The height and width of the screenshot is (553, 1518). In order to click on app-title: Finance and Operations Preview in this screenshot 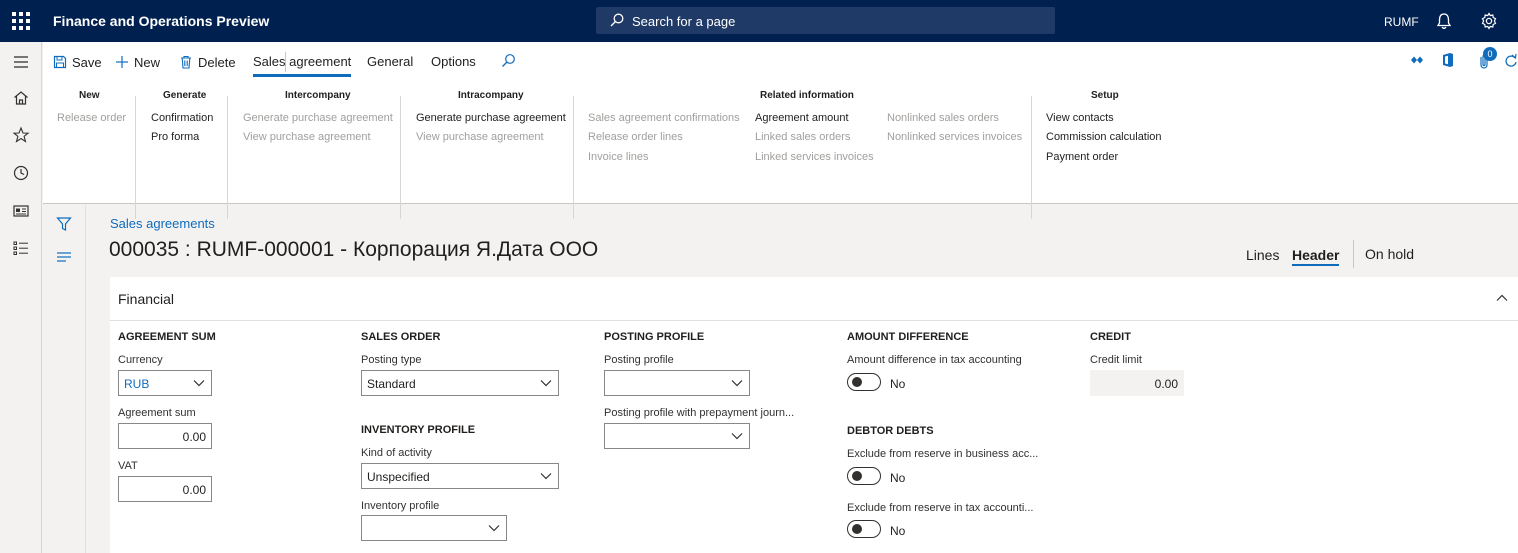, I will do `click(161, 21)`.